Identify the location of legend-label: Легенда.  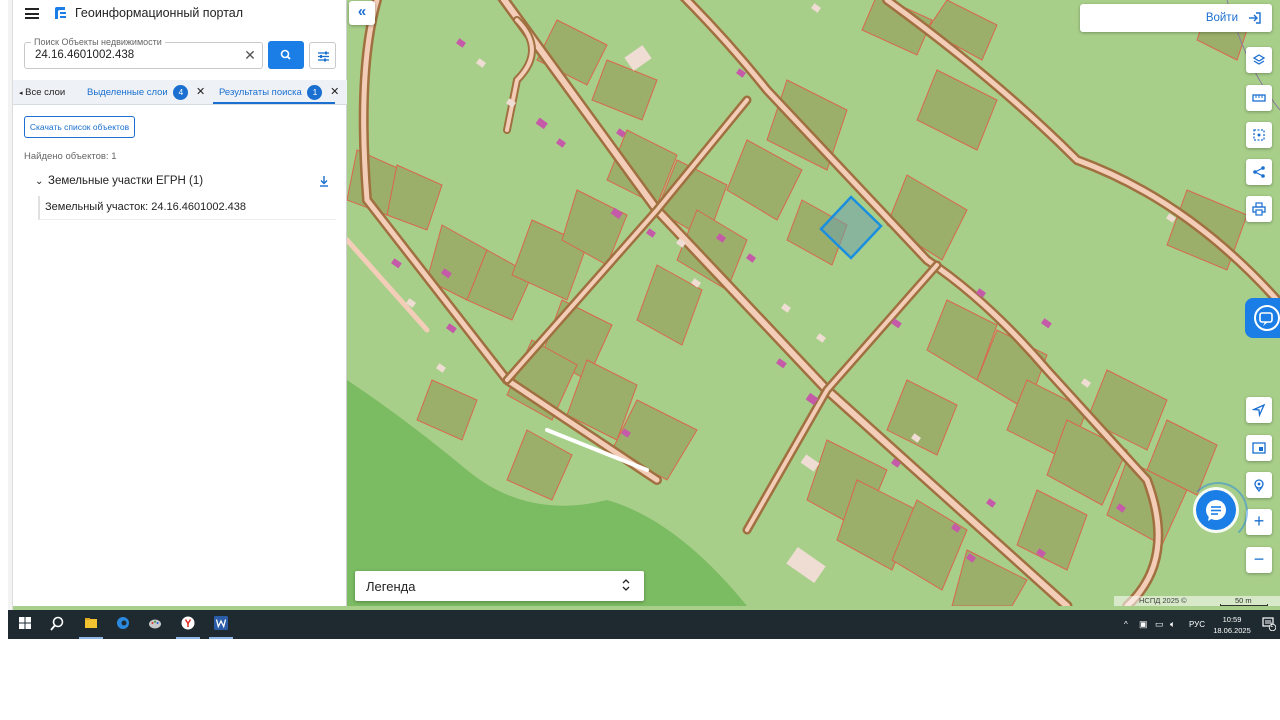
(391, 586).